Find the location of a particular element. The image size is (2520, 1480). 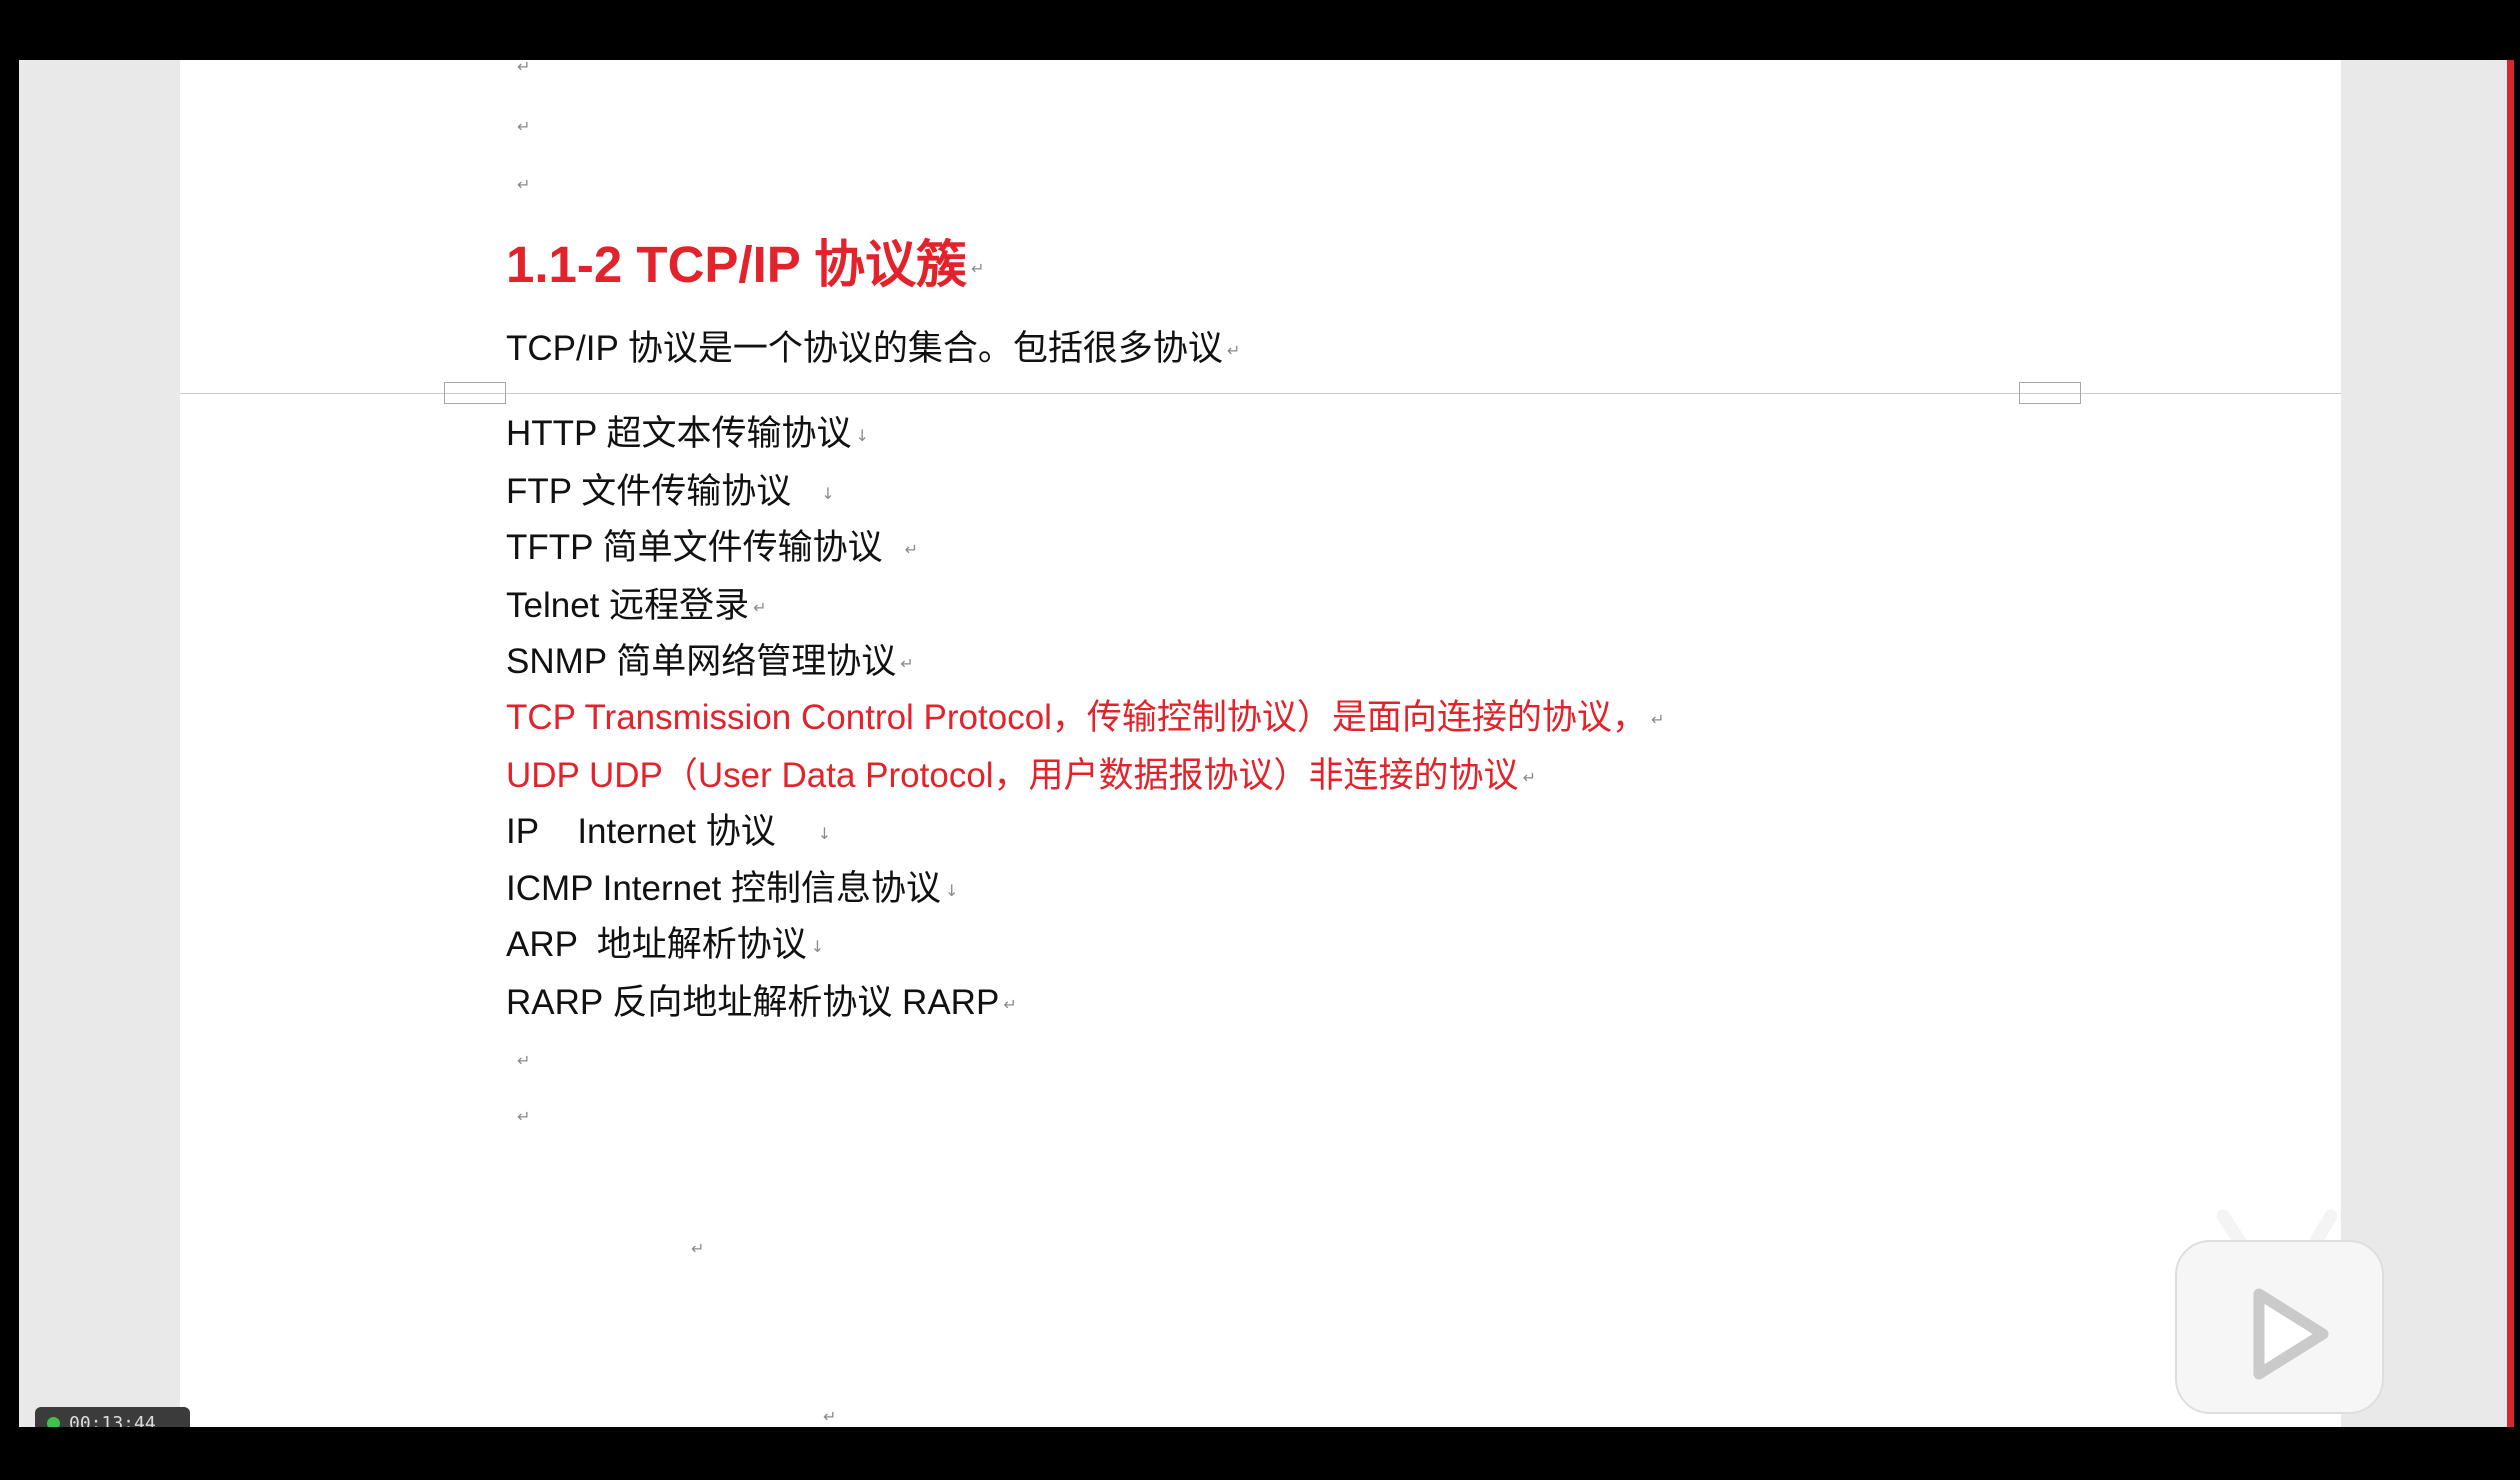

protocol-line-ip: IP Internet 协议 ↓ is located at coordinates (668, 833).